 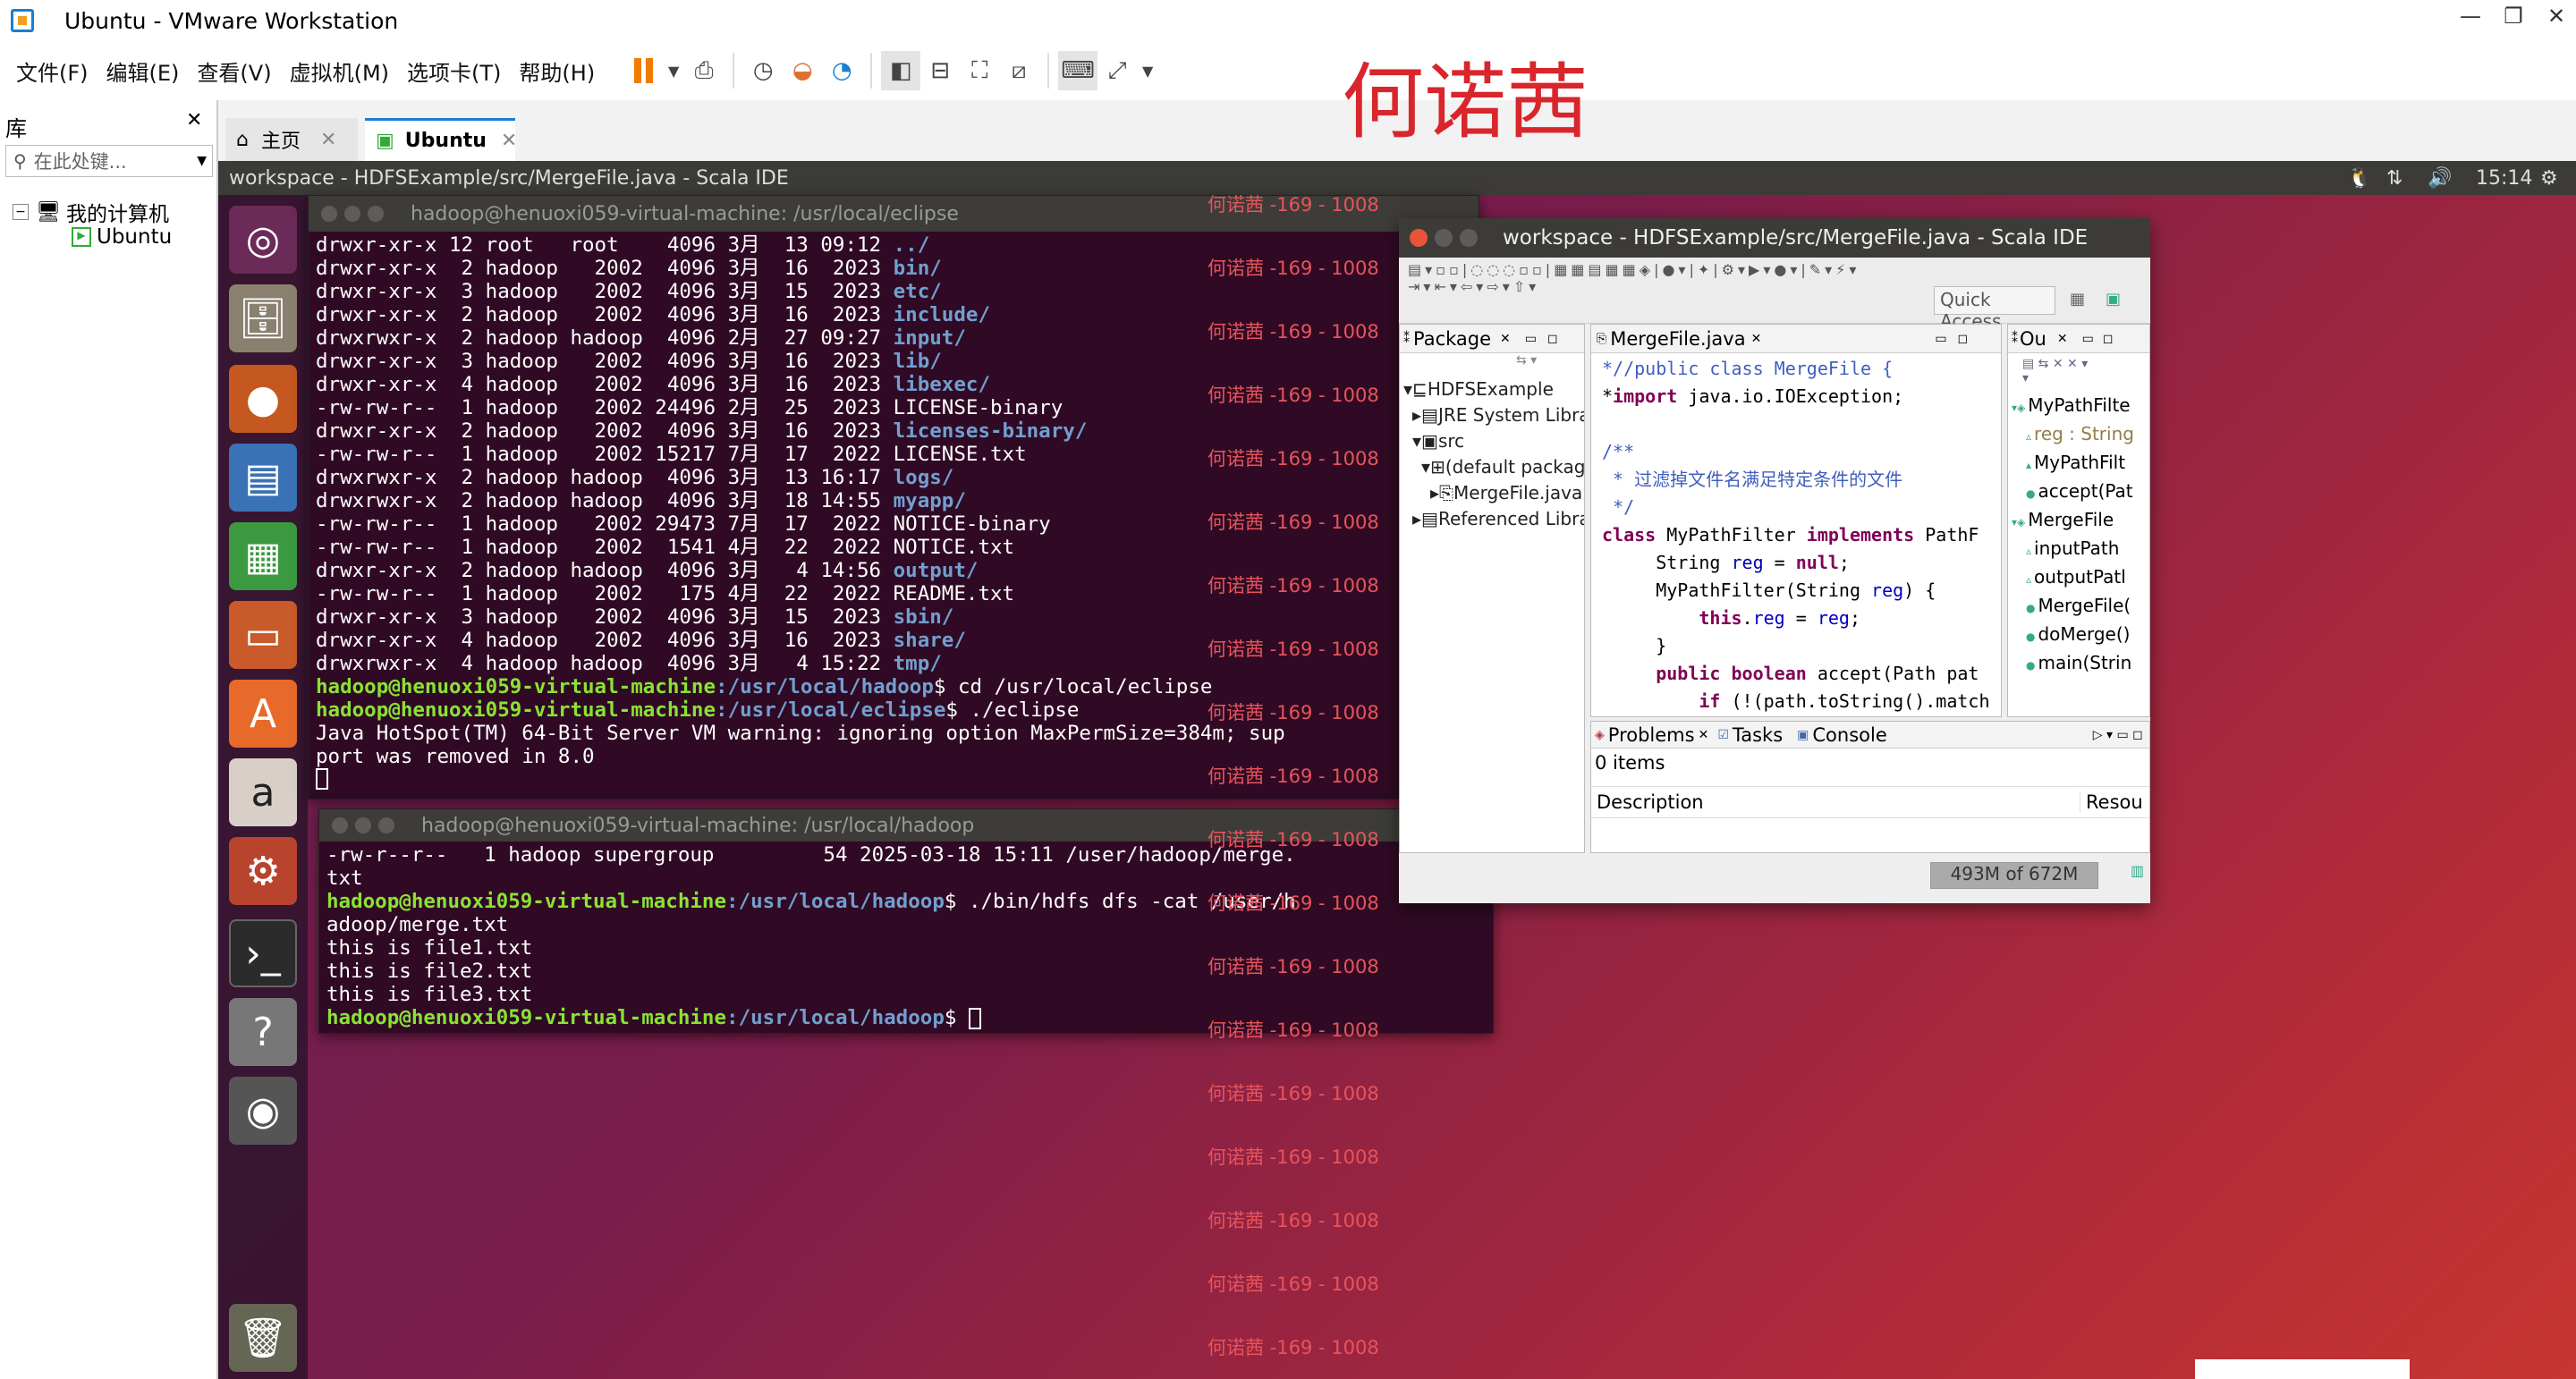 I want to click on impress-icon: ▭, so click(x=263, y=635).